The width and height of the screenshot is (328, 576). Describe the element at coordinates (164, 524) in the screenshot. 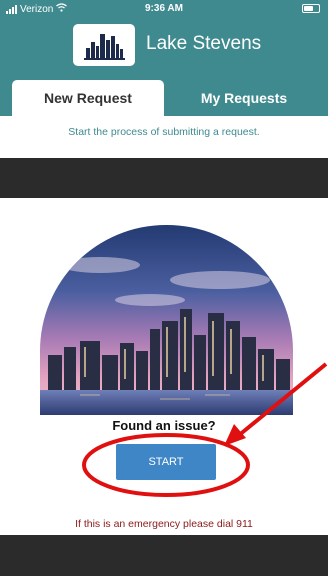

I see `emergency-notice: If this is an emergency please dial 911` at that location.